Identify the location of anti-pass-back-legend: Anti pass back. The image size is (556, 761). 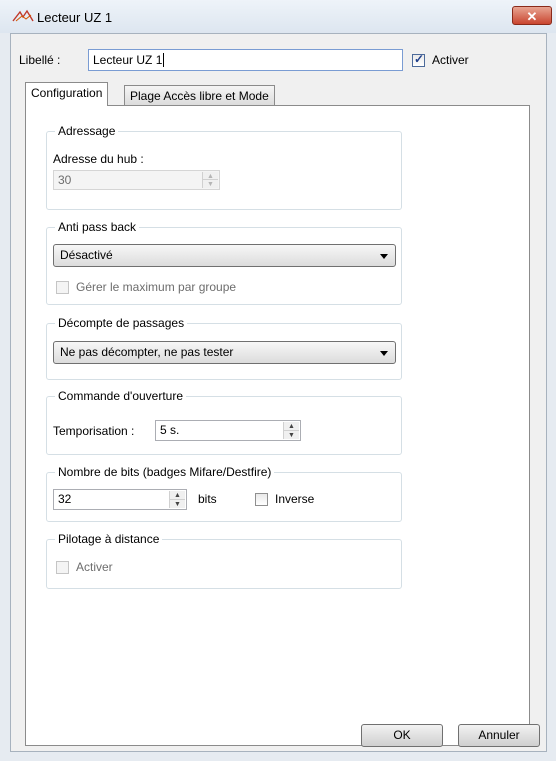
(97, 227).